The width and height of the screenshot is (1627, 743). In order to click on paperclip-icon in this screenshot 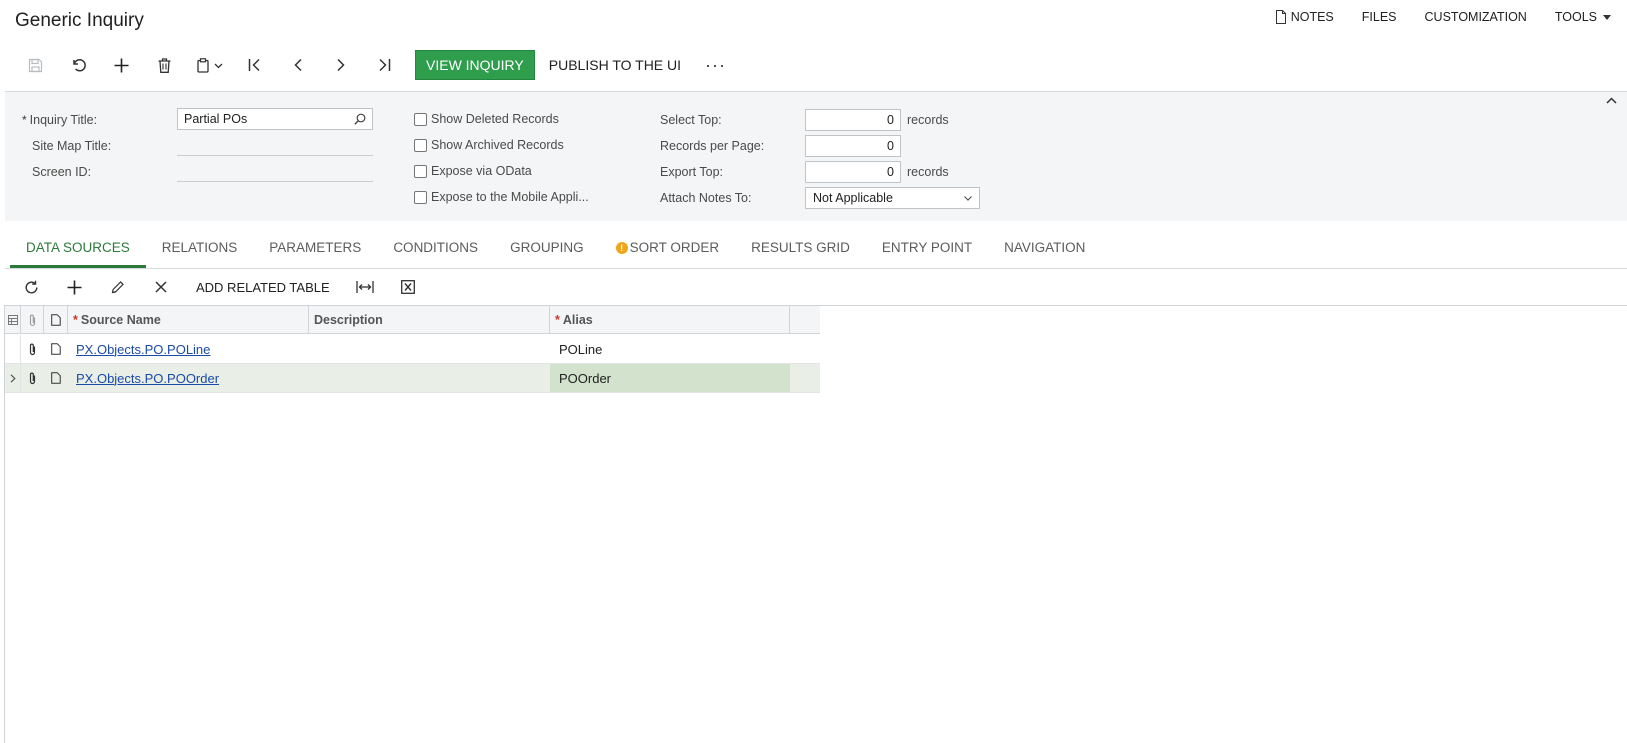, I will do `click(32, 349)`.